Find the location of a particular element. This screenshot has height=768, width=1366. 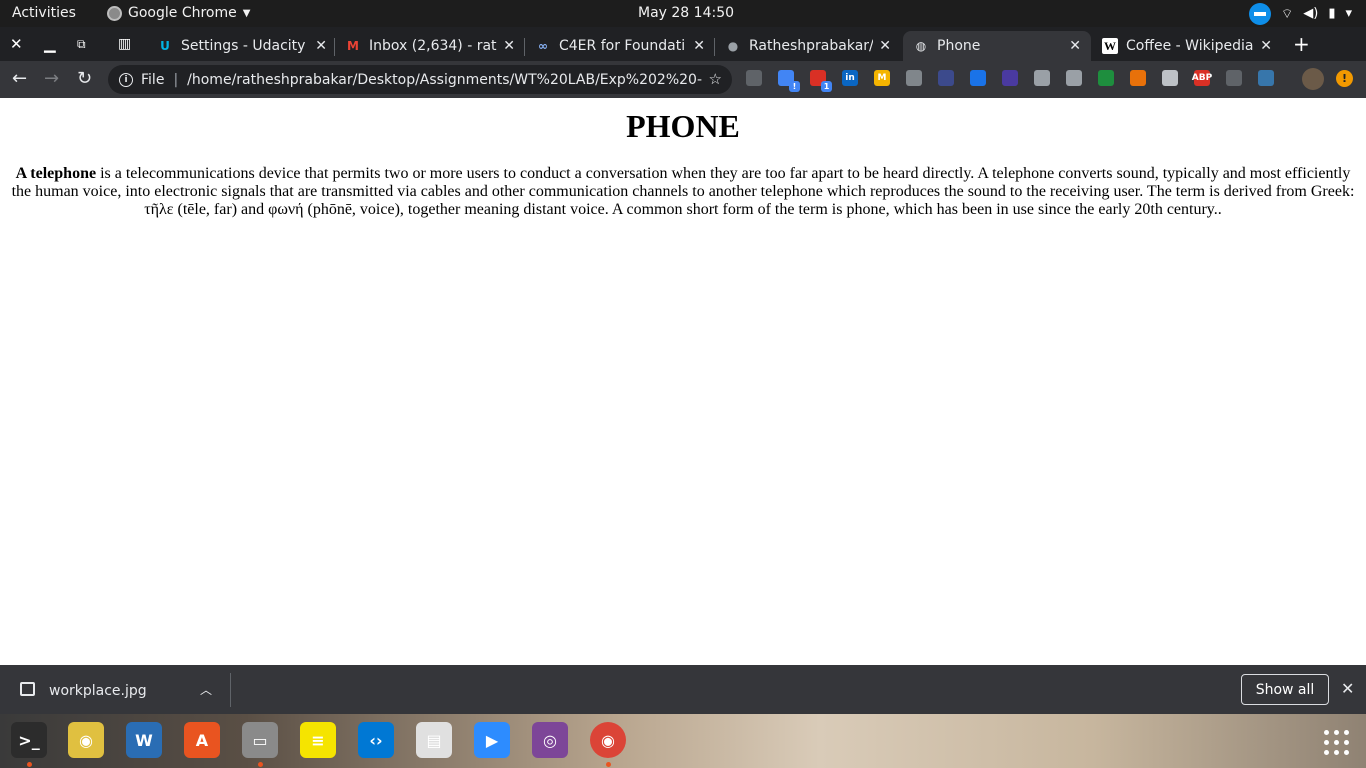

volume-icon: ◀) is located at coordinates (1310, 13).